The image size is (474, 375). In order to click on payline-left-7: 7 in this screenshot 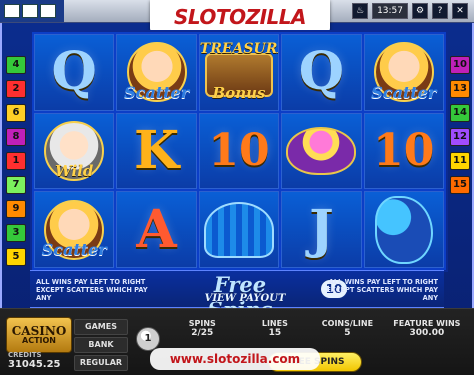, I will do `click(16, 185)`.